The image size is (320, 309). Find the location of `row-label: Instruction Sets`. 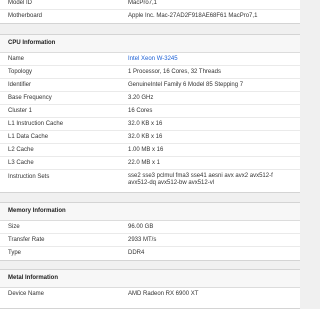

row-label: Instruction Sets is located at coordinates (29, 177).